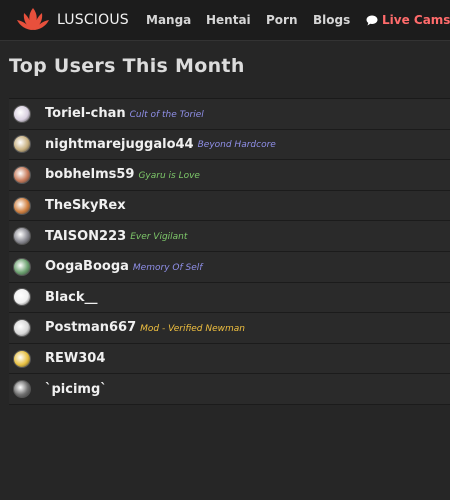 The height and width of the screenshot is (500, 450). What do you see at coordinates (33, 19) in the screenshot?
I see `lotus-logo-icon` at bounding box center [33, 19].